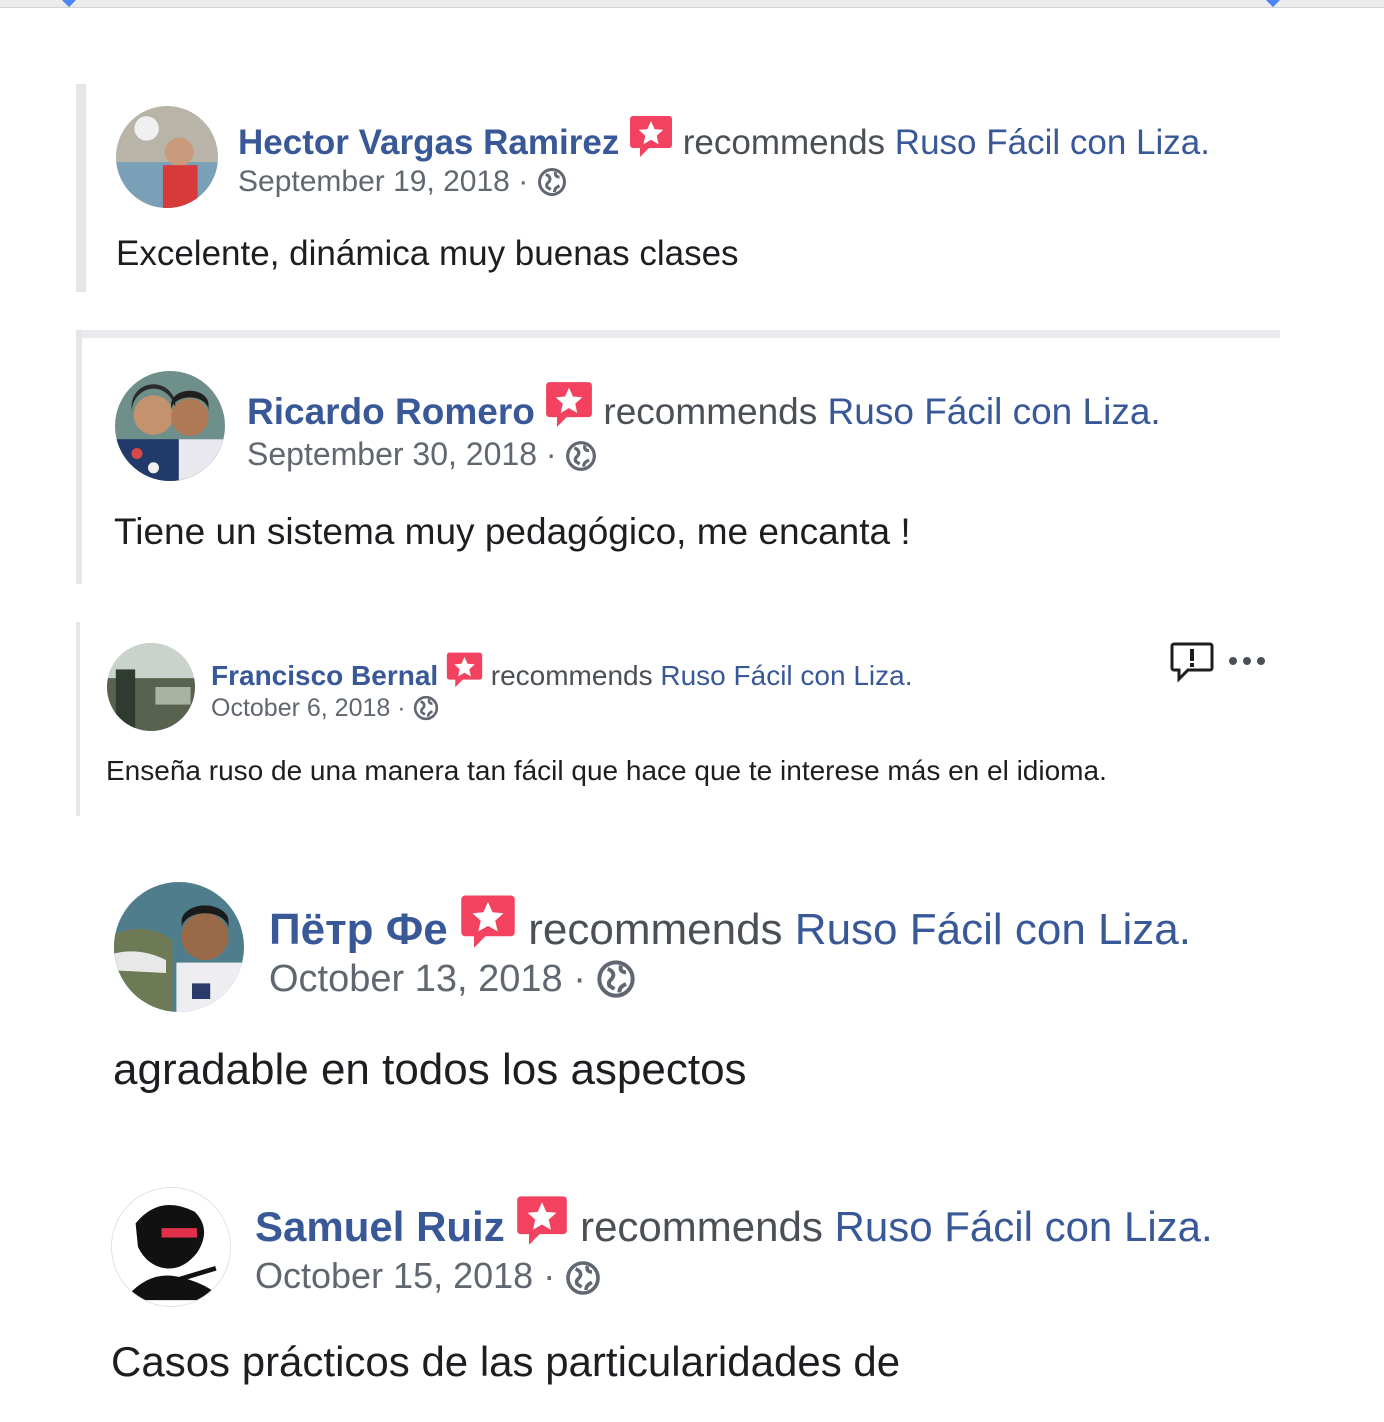 The image size is (1384, 1422). What do you see at coordinates (428, 142) in the screenshot?
I see `author-link: Hector Vargas Ramirez` at bounding box center [428, 142].